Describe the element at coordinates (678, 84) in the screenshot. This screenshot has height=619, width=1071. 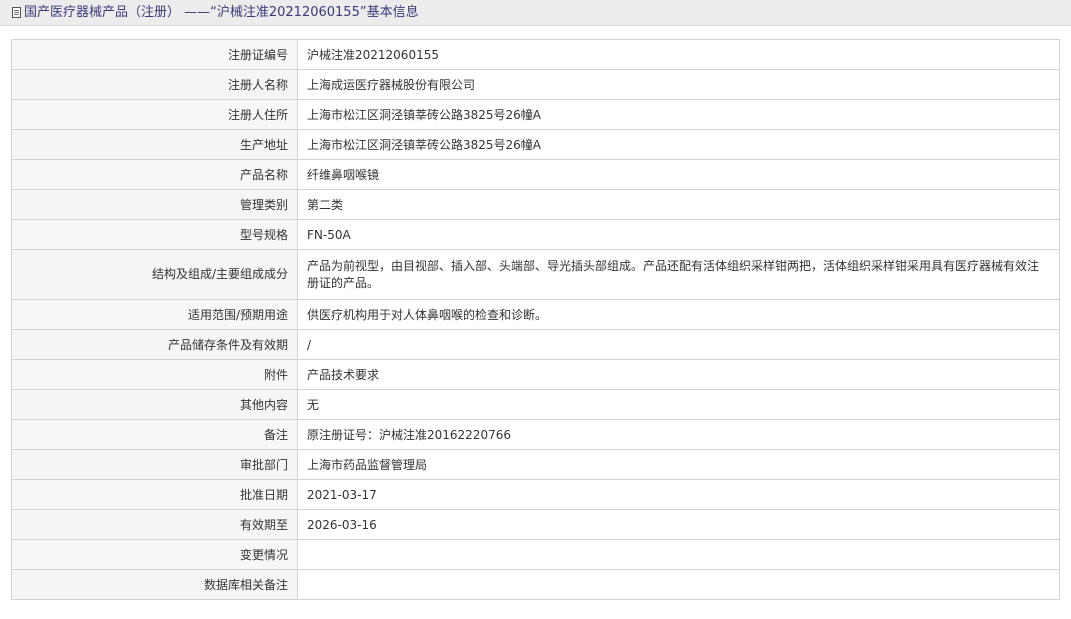
I see `row-value: 上海成运医疗器械股份有限公司` at that location.